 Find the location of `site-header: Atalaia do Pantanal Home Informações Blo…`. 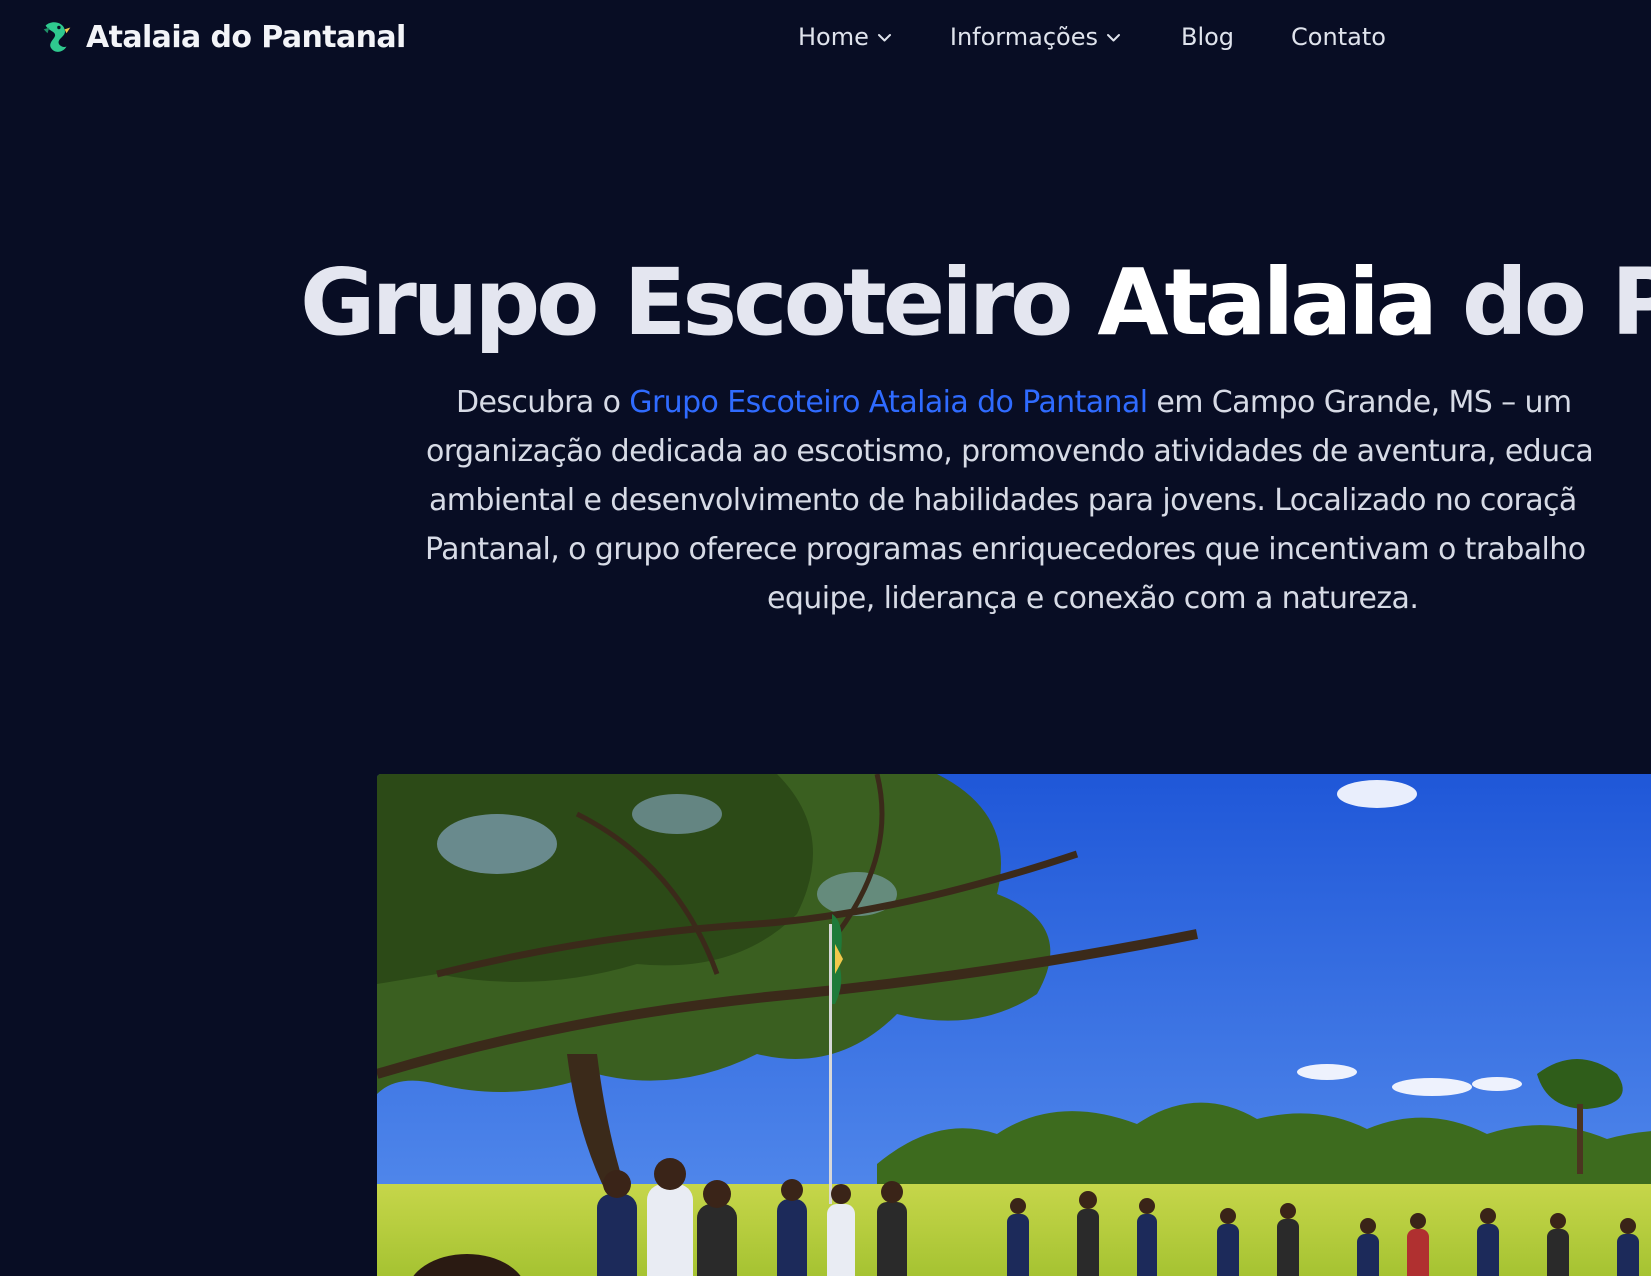

site-header: Atalaia do Pantanal Home Informações Blo… is located at coordinates (825, 38).